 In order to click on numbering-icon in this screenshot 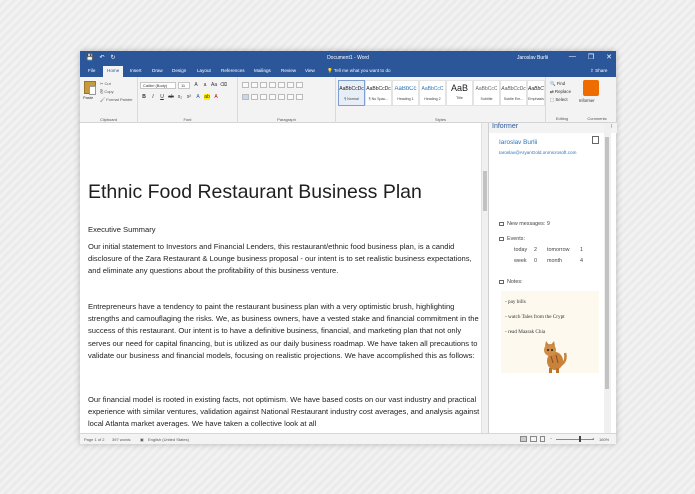, I will do `click(254, 85)`.